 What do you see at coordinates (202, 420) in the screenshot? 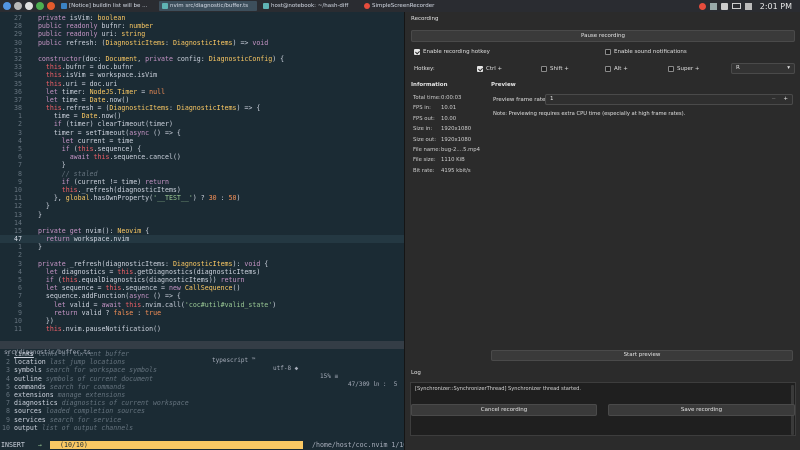
I see `list-item: 9 services search for service` at bounding box center [202, 420].